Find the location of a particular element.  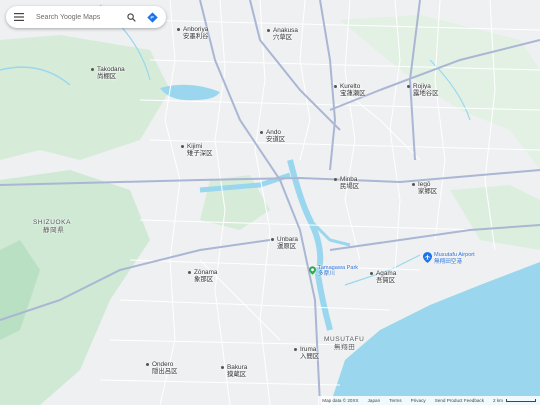

region-label: SHIZUOKA 静岡県 is located at coordinates (52, 226).